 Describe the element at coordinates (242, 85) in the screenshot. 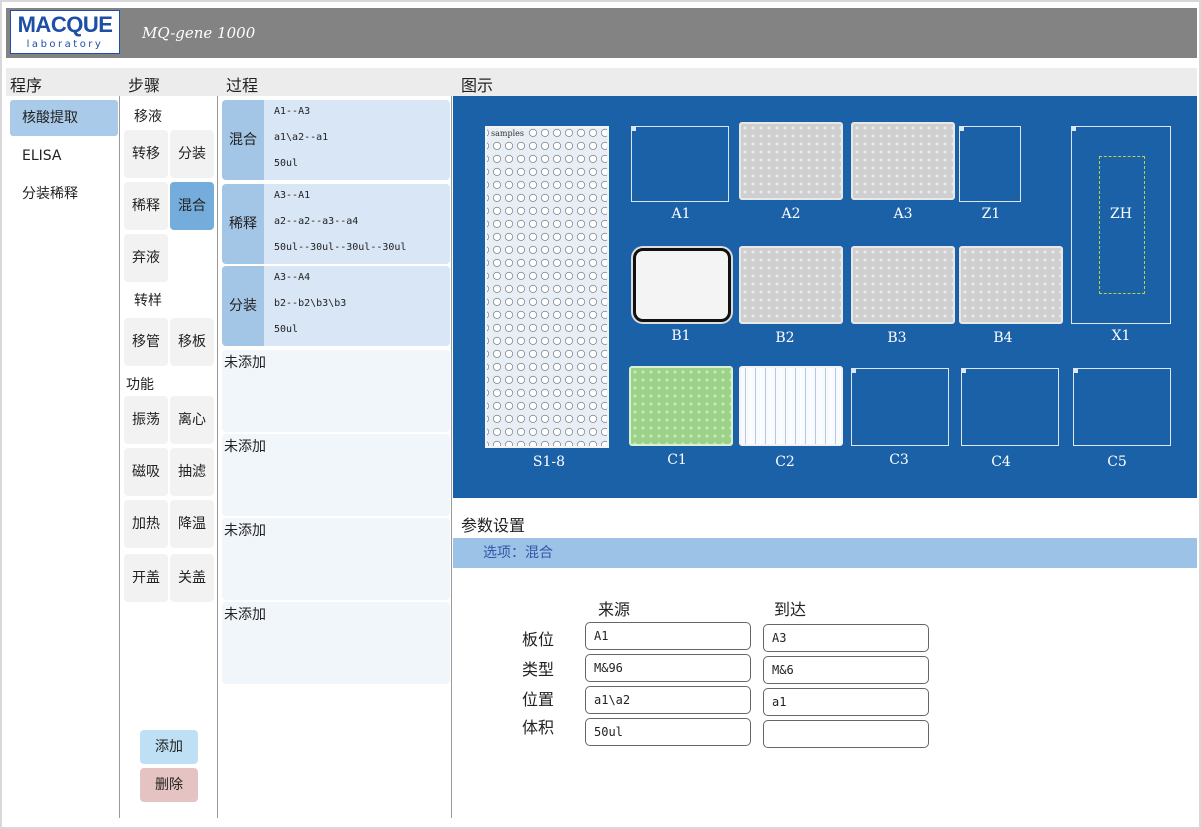

I see `process-header: 过程` at that location.